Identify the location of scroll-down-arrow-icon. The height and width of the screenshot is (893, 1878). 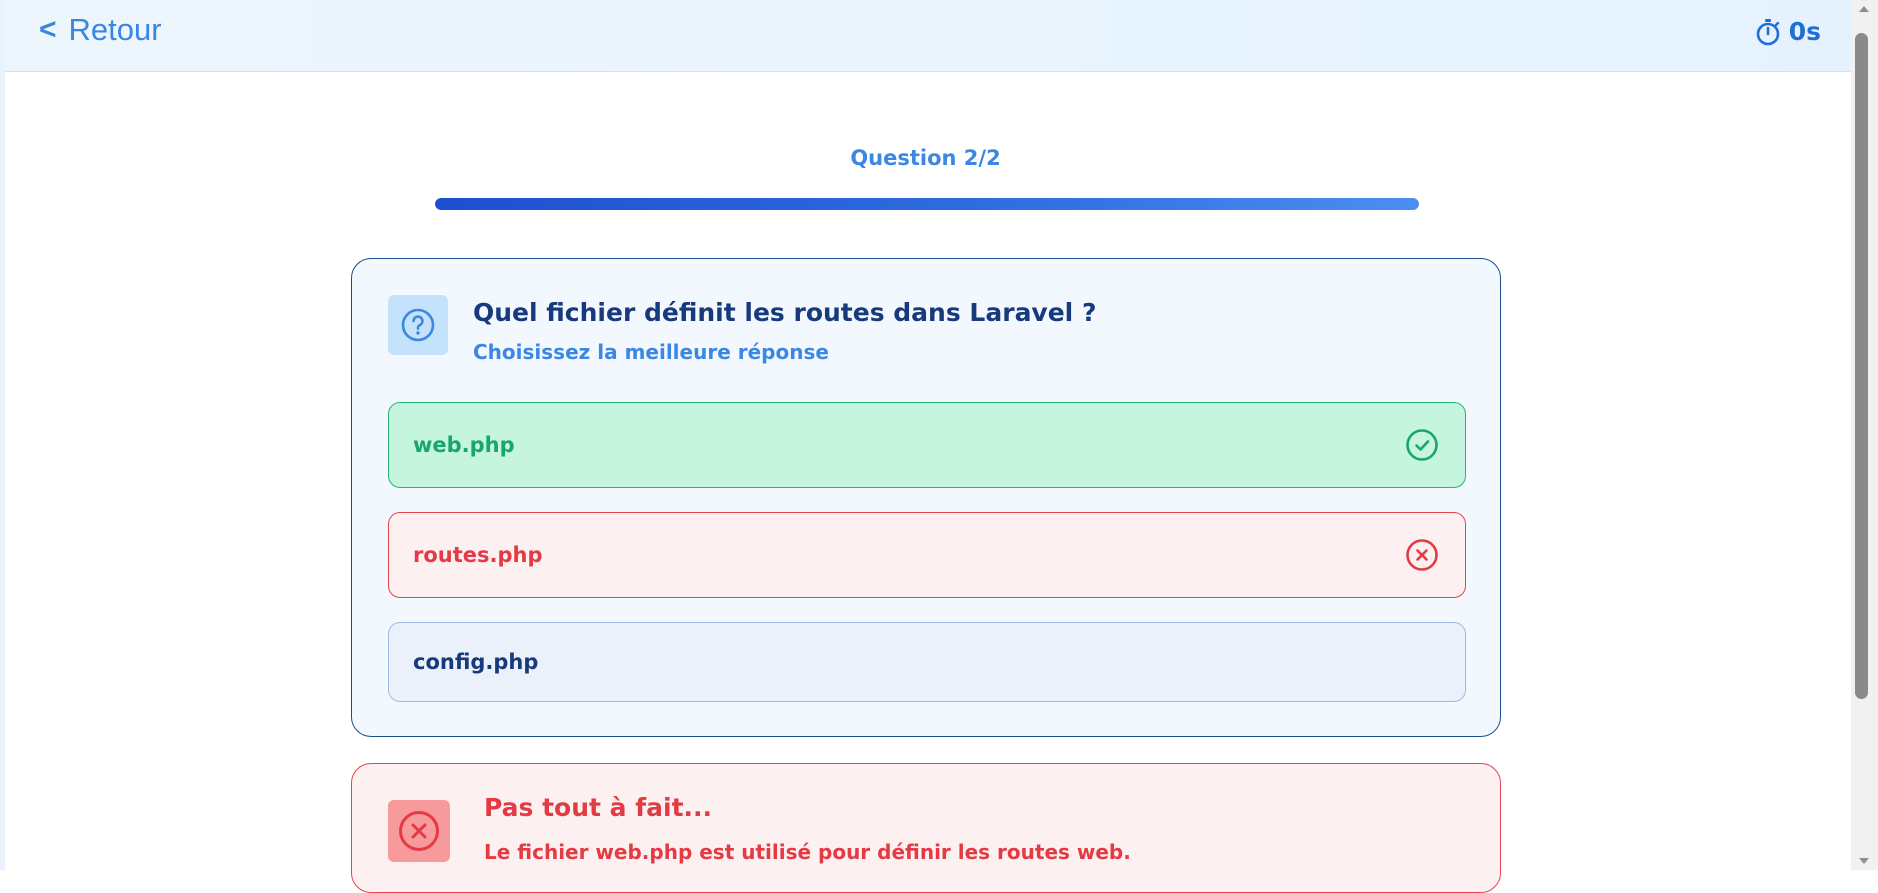
(1864, 861).